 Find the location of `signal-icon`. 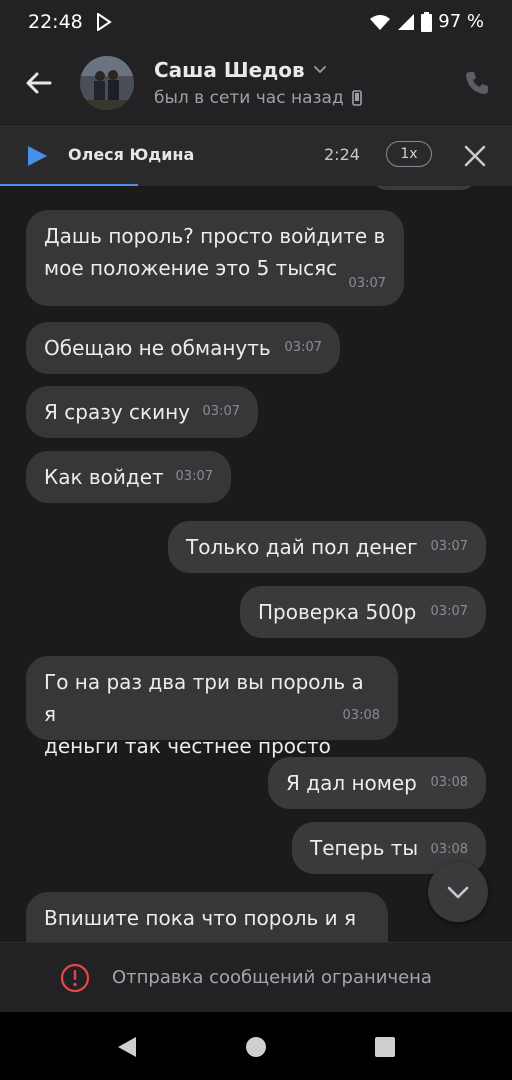

signal-icon is located at coordinates (406, 21).